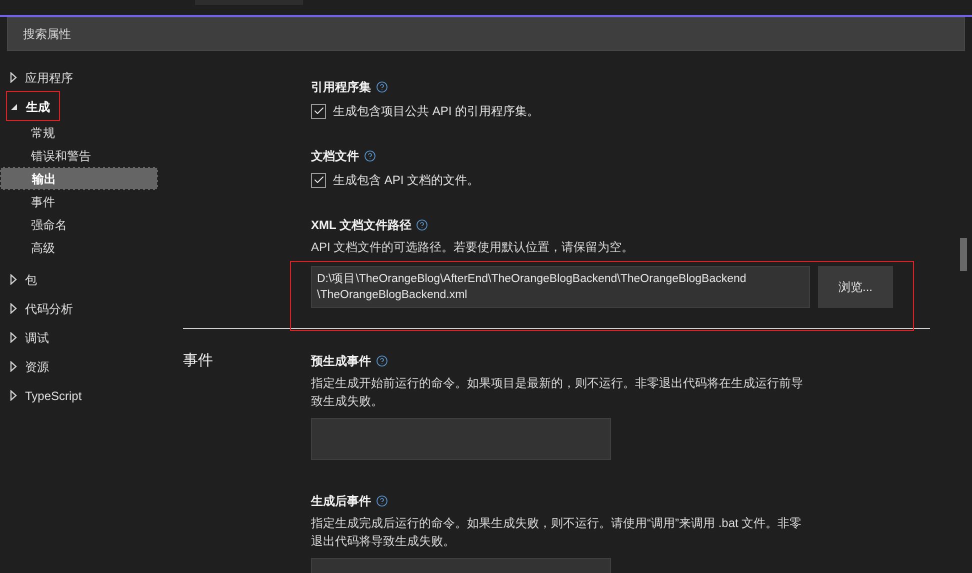  I want to click on checkbox-label: 生成包含 API 文档的文件。, so click(406, 180).